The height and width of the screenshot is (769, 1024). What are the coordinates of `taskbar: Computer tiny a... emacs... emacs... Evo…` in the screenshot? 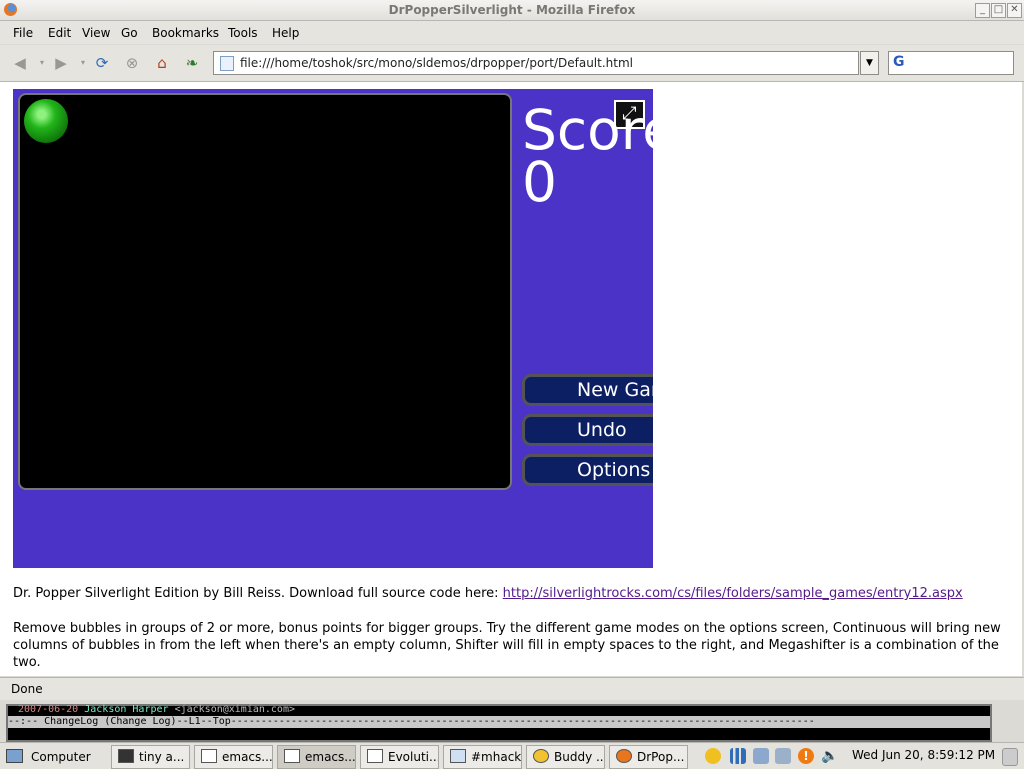 It's located at (512, 755).